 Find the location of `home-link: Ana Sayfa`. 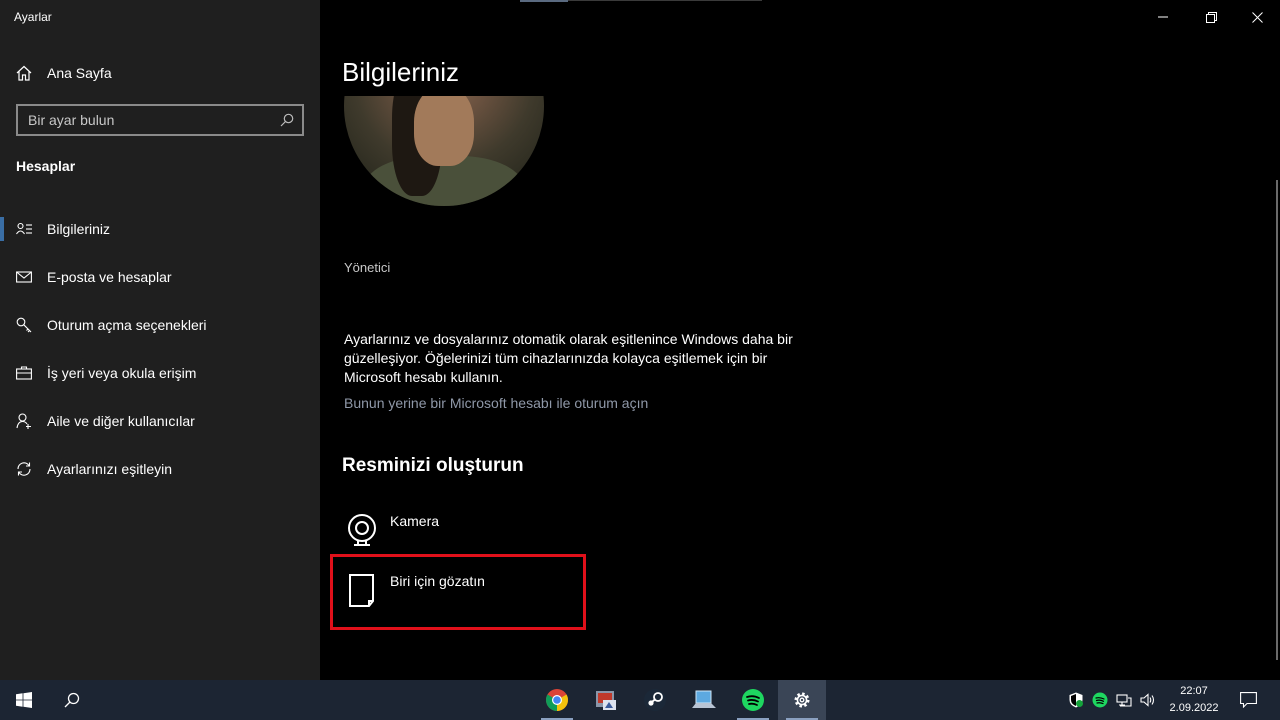

home-link: Ana Sayfa is located at coordinates (161, 73).